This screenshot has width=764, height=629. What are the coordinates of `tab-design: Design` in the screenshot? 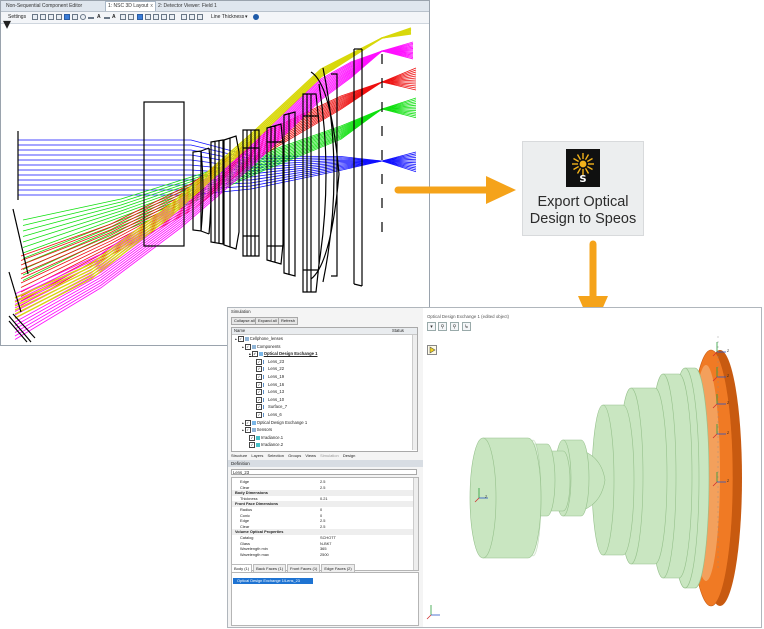 It's located at (349, 455).